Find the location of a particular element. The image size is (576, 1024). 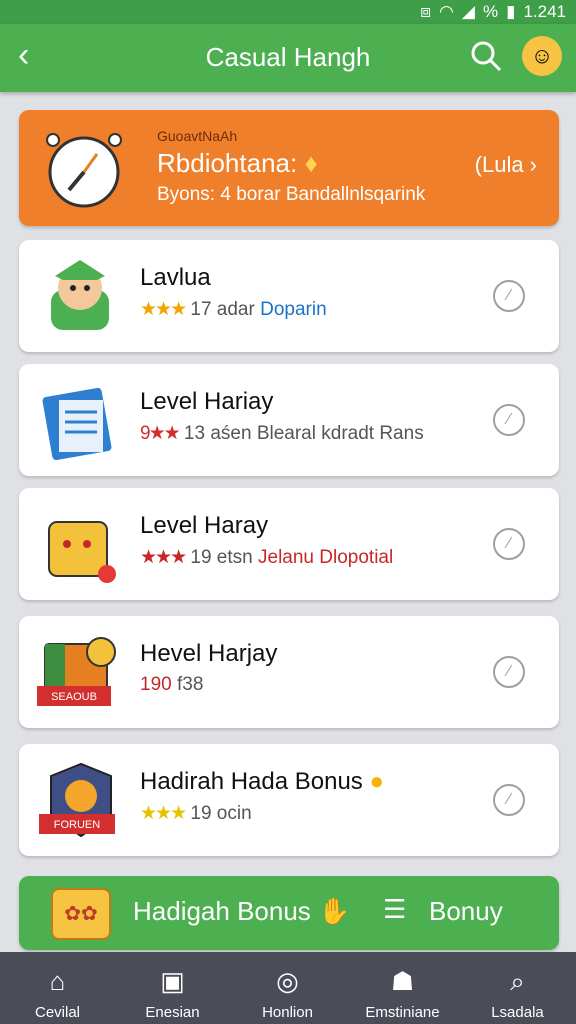

goblin-character-icon is located at coordinates (80, 295).